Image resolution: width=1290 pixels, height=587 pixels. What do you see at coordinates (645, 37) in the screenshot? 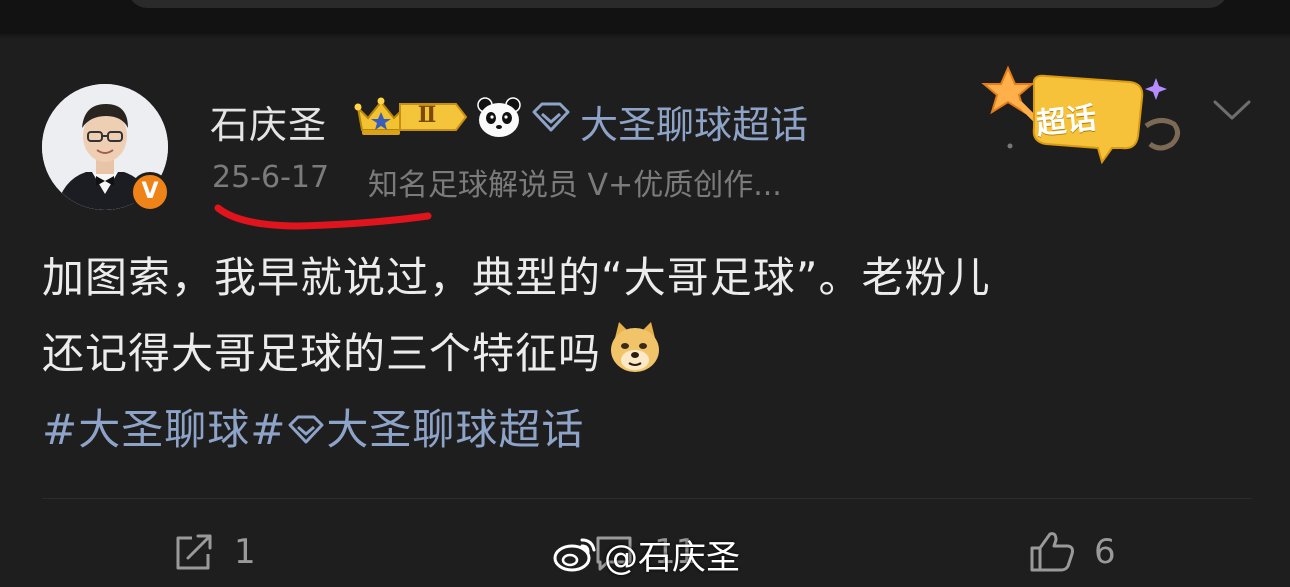
I see `top-bar-shadow` at bounding box center [645, 37].